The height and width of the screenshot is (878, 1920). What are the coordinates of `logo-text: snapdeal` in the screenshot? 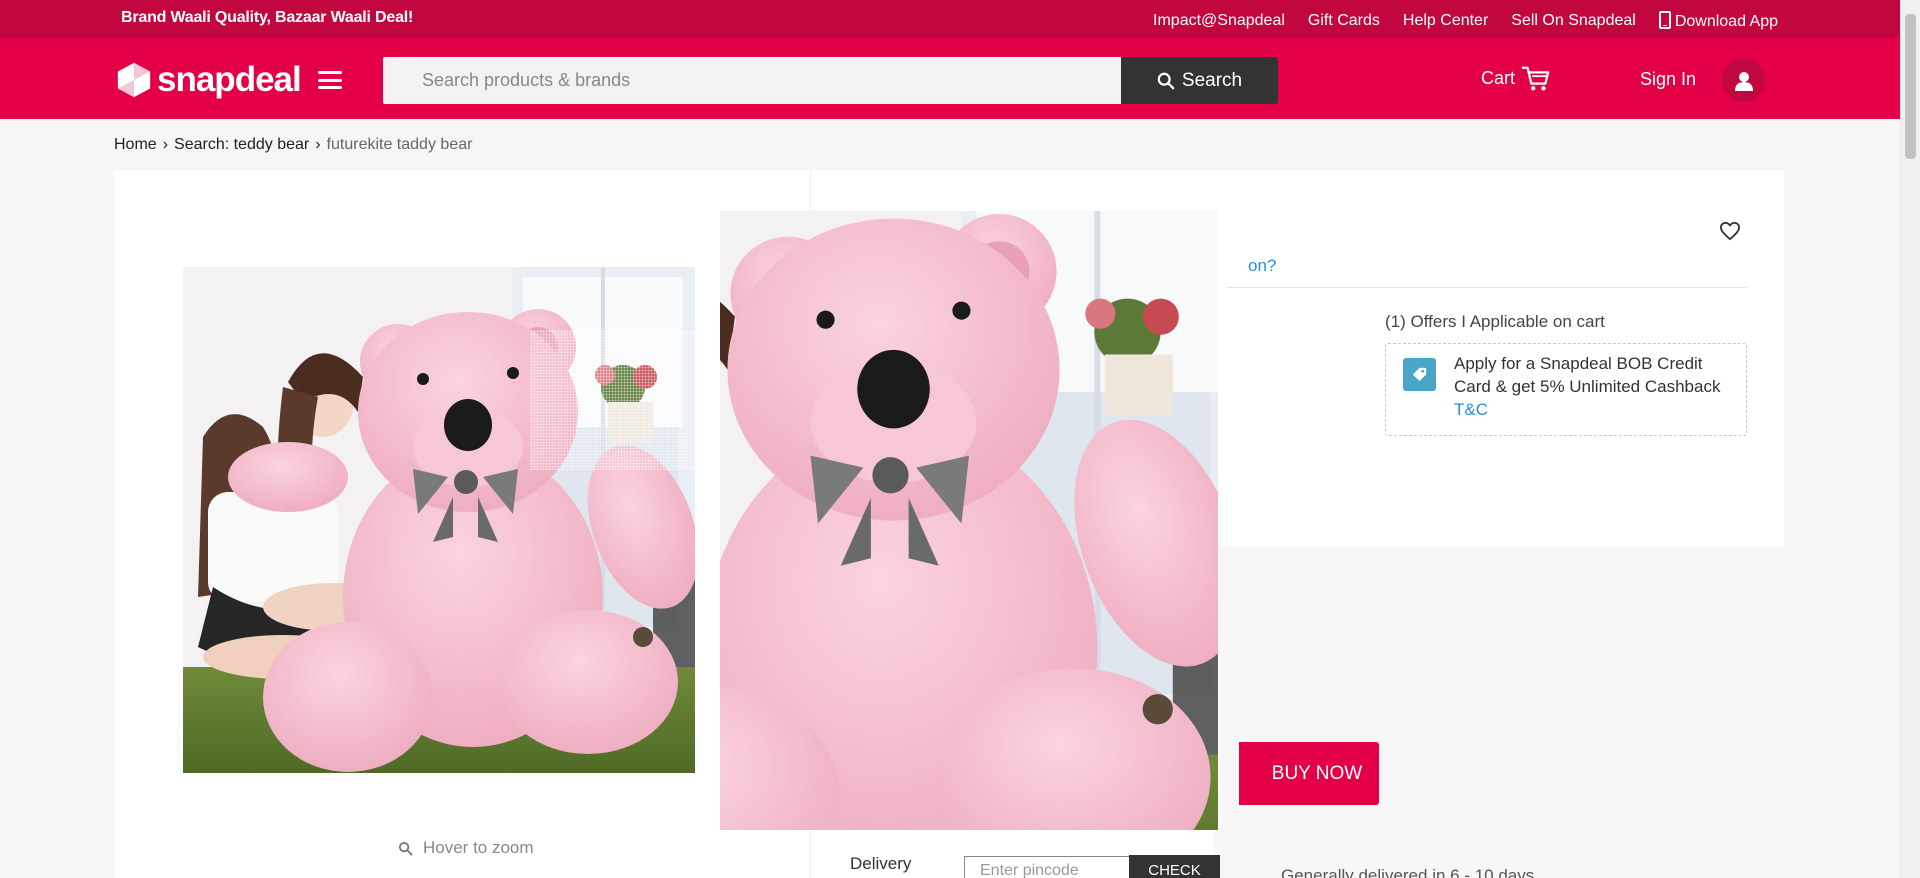 It's located at (229, 79).